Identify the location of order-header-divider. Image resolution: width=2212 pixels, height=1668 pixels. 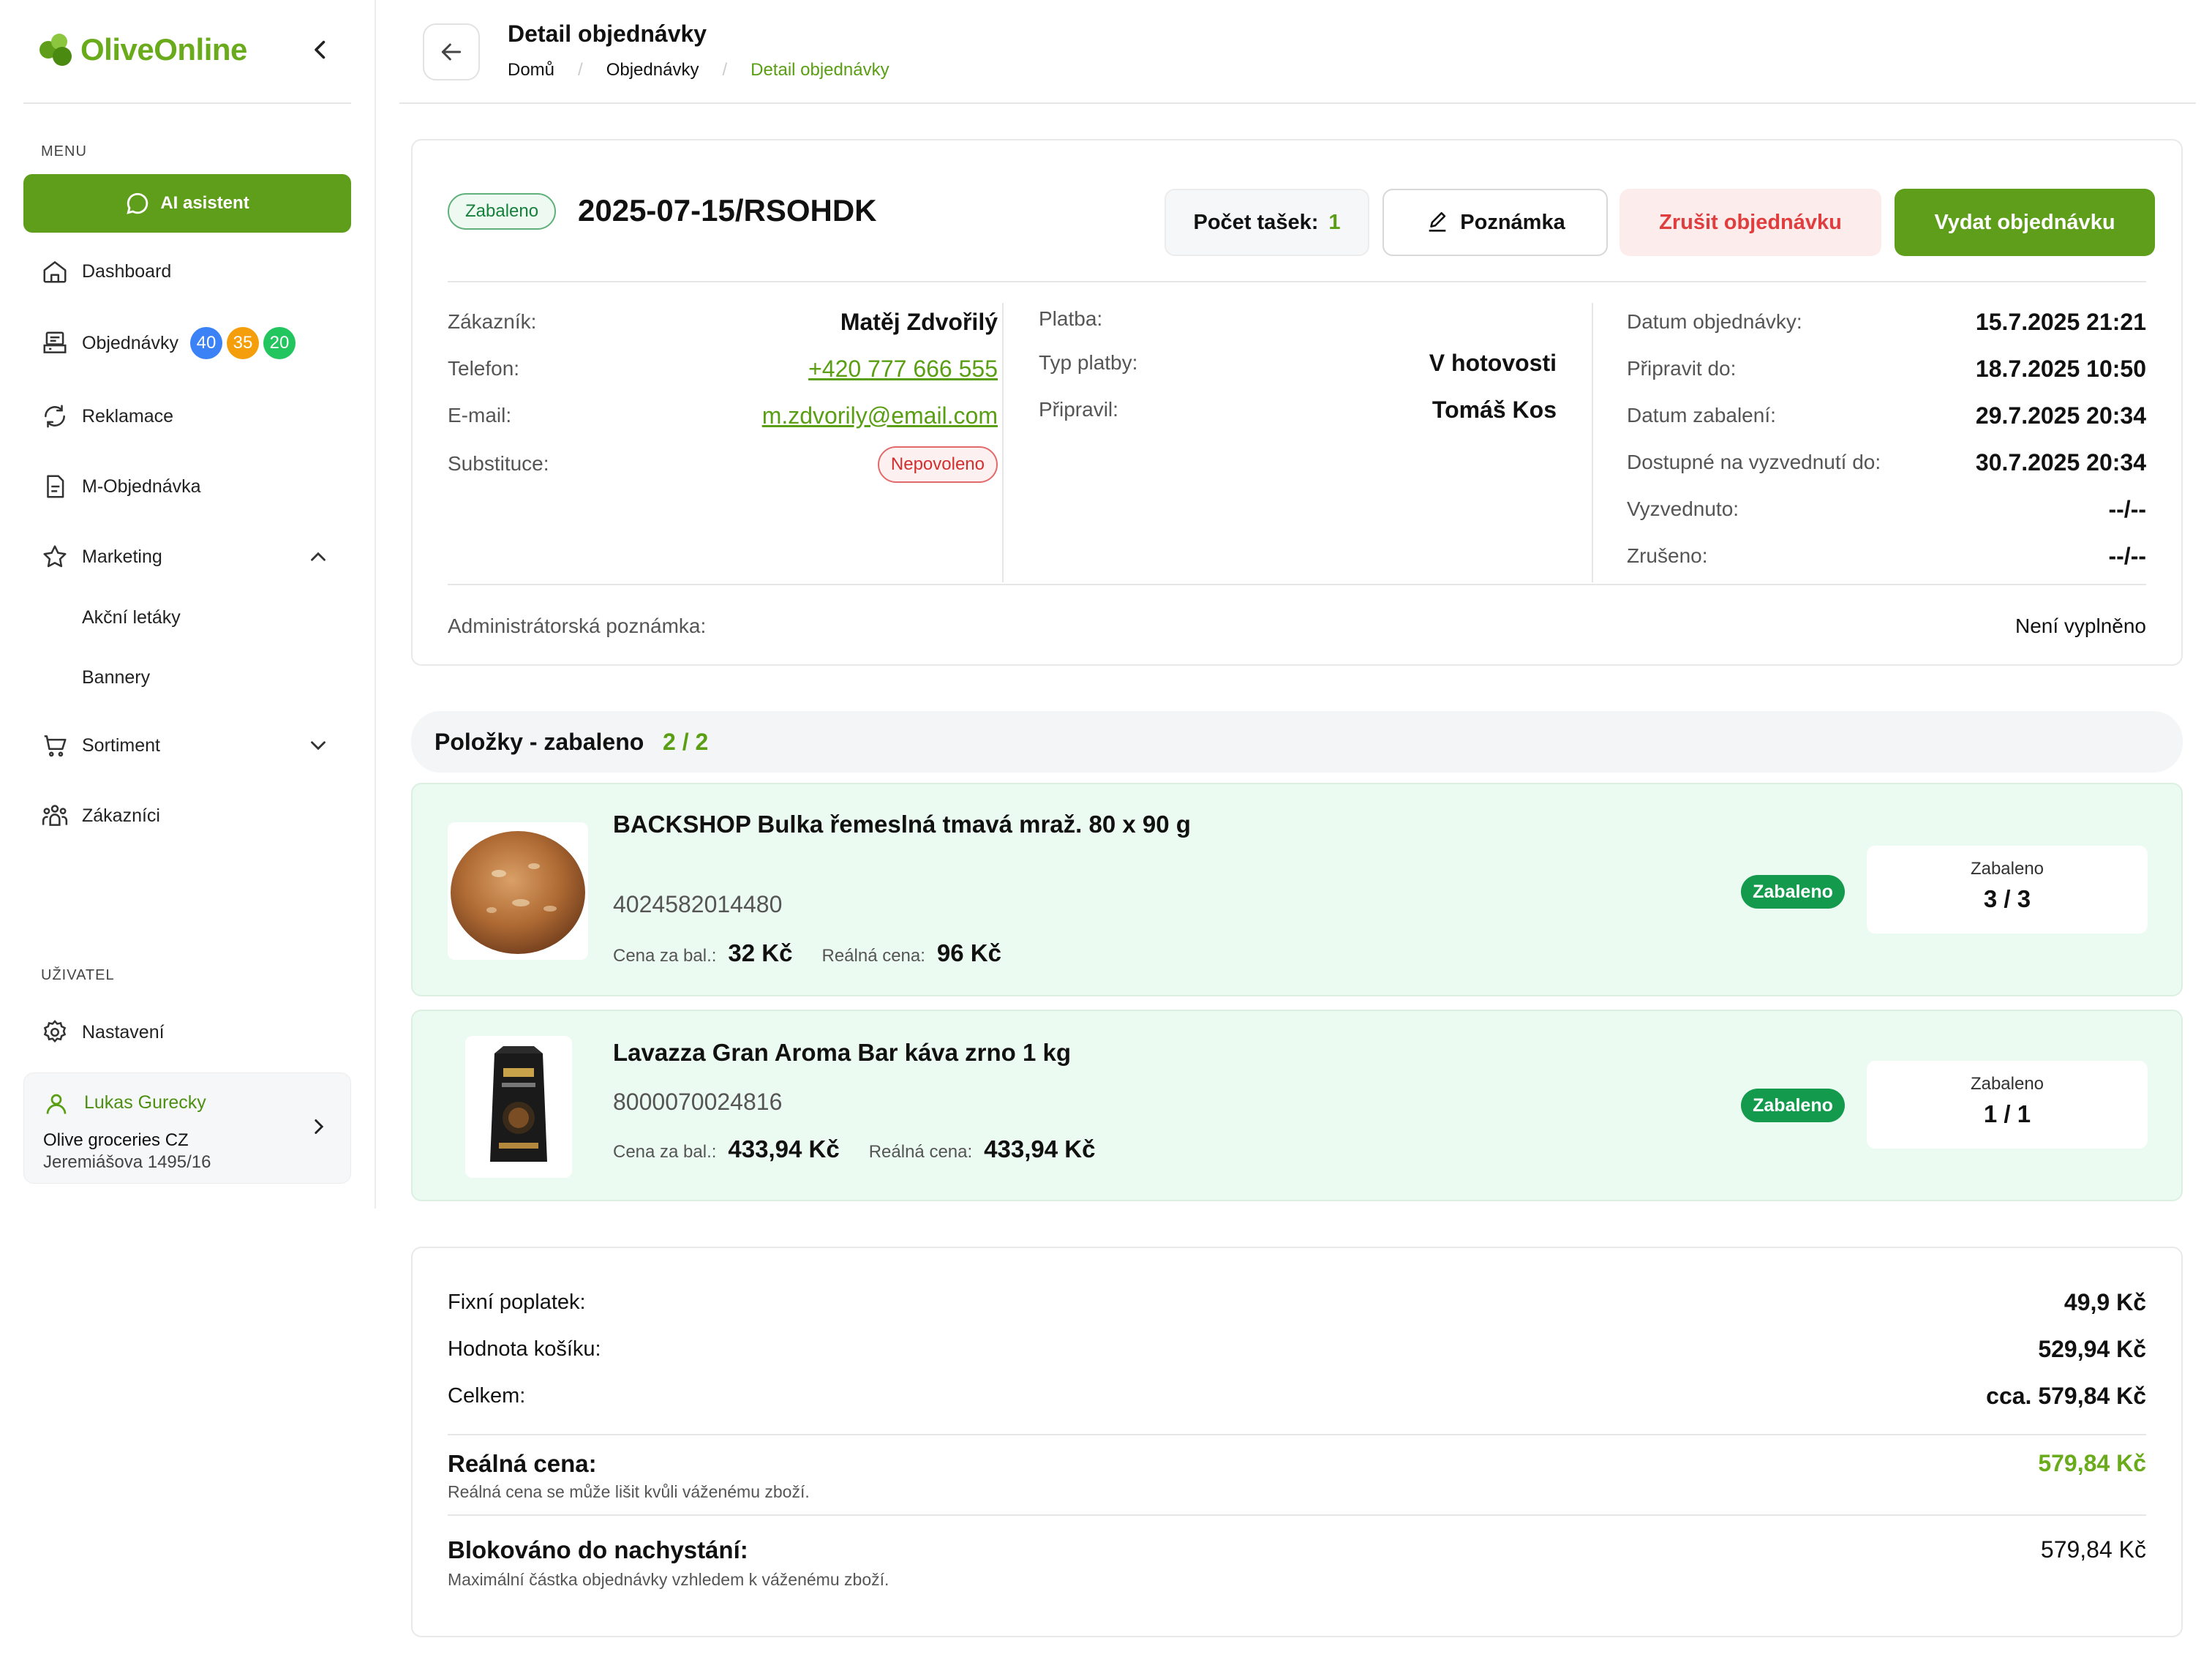
(1297, 281).